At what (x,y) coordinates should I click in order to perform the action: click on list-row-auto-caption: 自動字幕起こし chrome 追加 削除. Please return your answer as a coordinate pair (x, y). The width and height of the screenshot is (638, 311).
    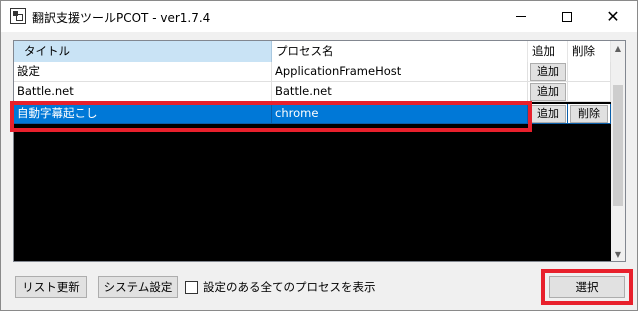
    Looking at the image, I should click on (312, 114).